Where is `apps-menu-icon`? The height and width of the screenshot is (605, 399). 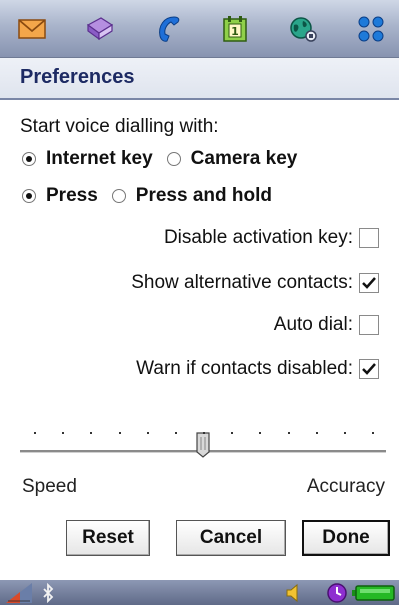
apps-menu-icon is located at coordinates (371, 29).